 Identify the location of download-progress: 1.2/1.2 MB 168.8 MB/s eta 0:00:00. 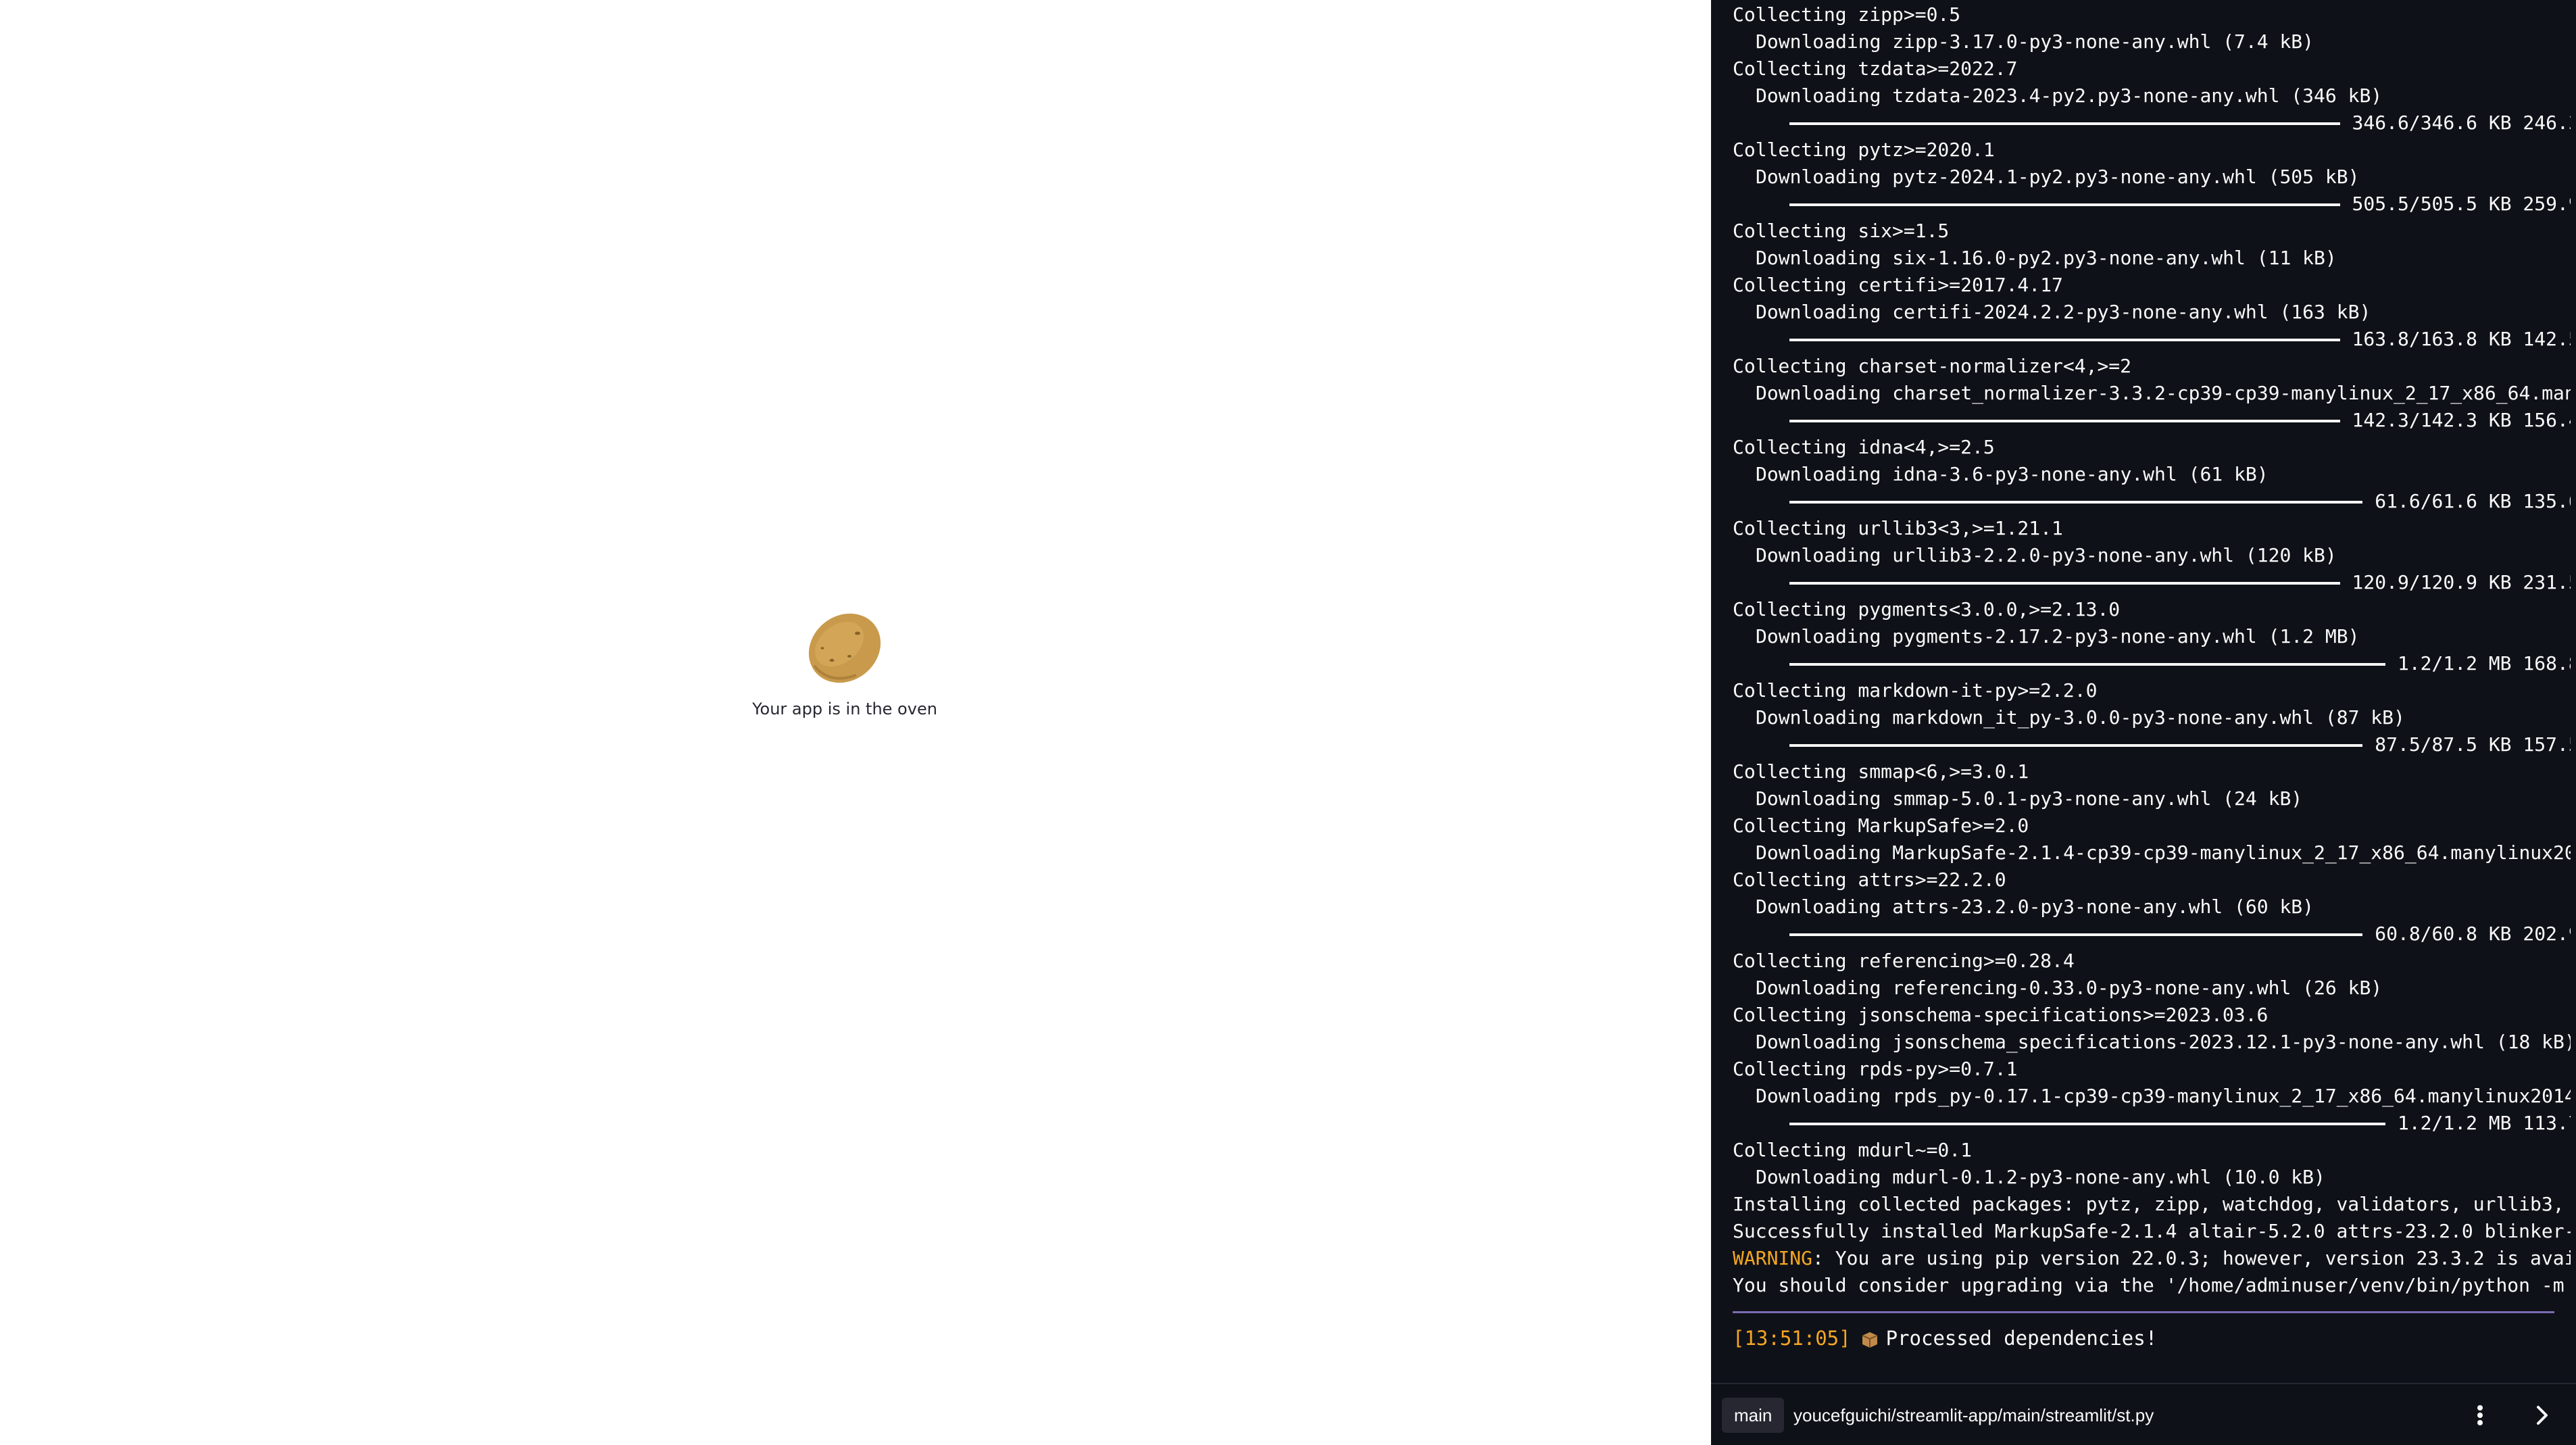
(2152, 663).